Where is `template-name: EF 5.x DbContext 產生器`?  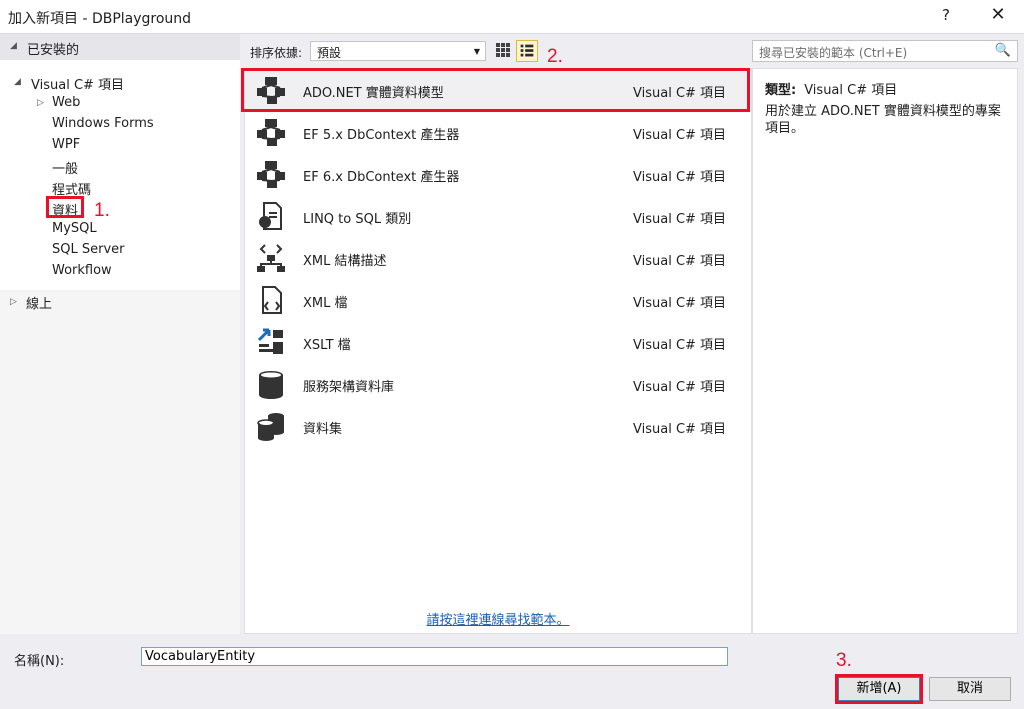
template-name: EF 5.x DbContext 產生器 is located at coordinates (381, 135).